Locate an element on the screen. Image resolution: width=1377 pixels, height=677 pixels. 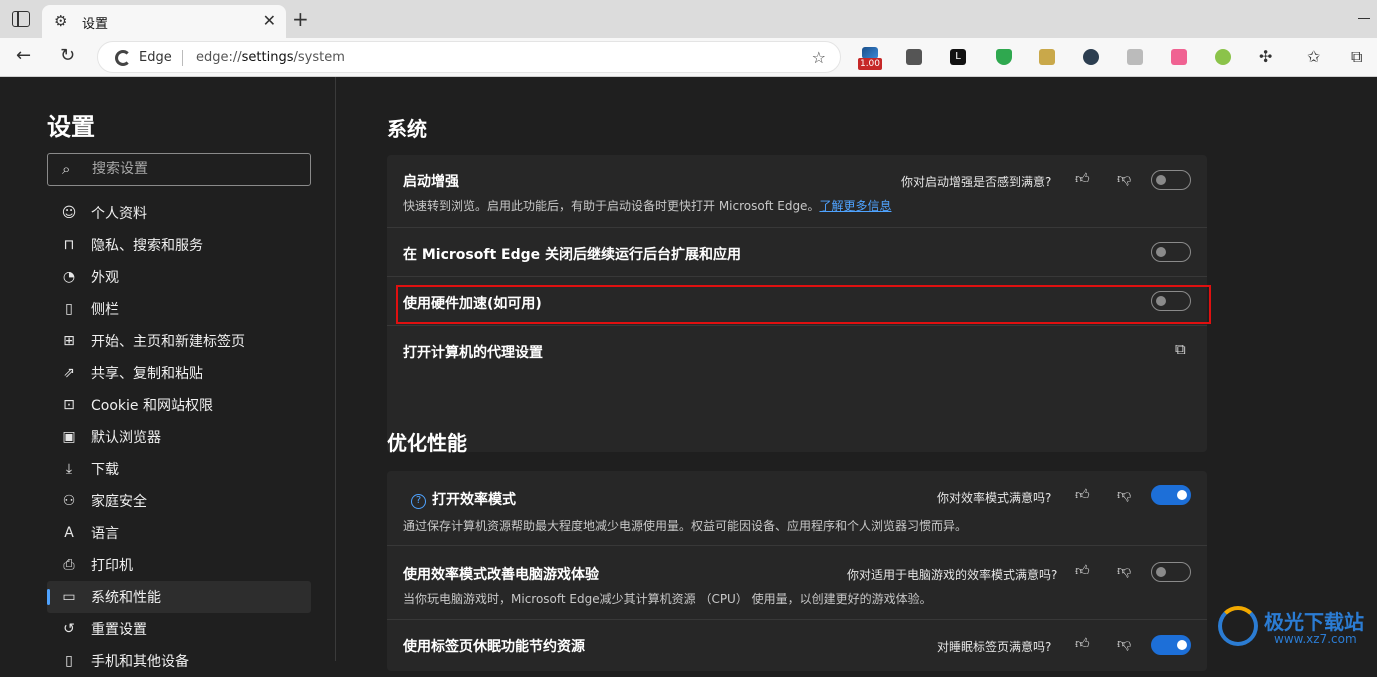
extensions-puzzle-icon: ✣ is located at coordinates (1265, 56).